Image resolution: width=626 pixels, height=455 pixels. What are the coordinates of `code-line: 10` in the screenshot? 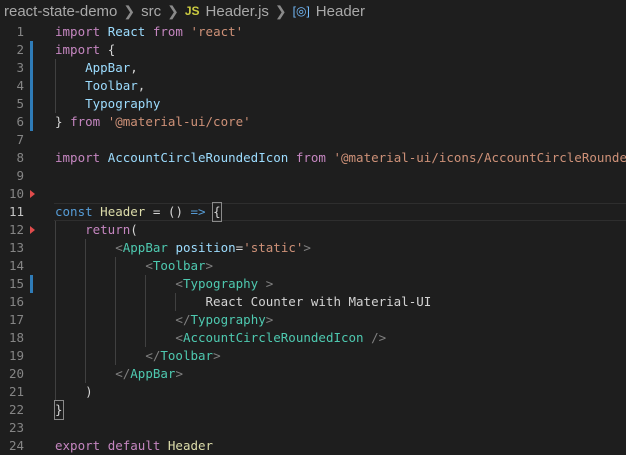 It's located at (313, 194).